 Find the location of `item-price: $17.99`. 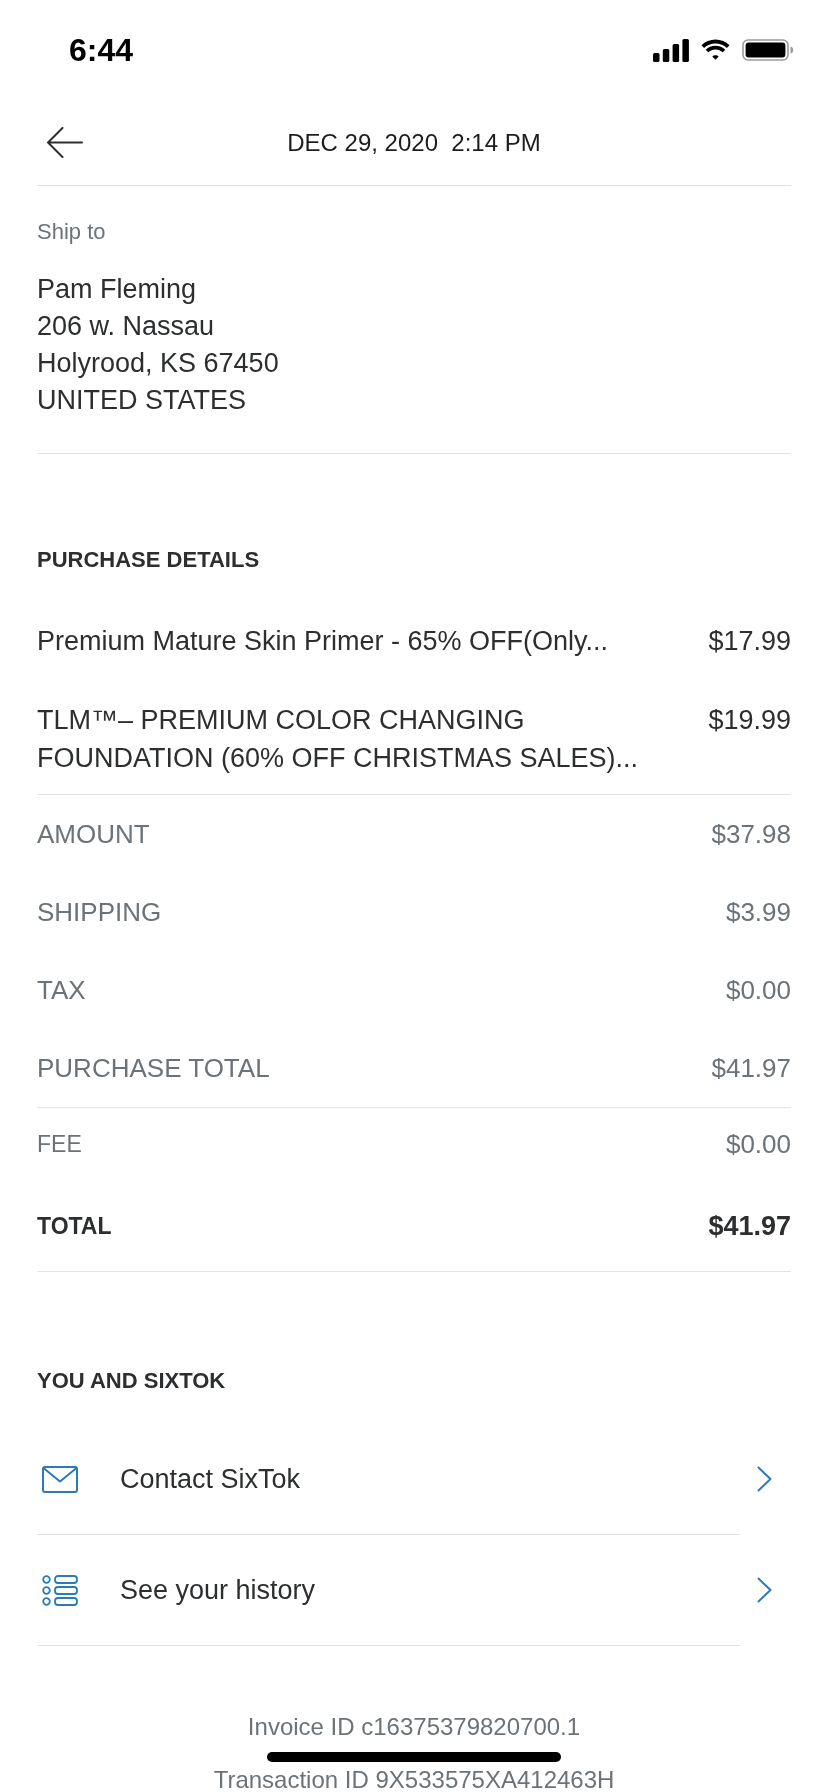

item-price: $17.99 is located at coordinates (749, 641).